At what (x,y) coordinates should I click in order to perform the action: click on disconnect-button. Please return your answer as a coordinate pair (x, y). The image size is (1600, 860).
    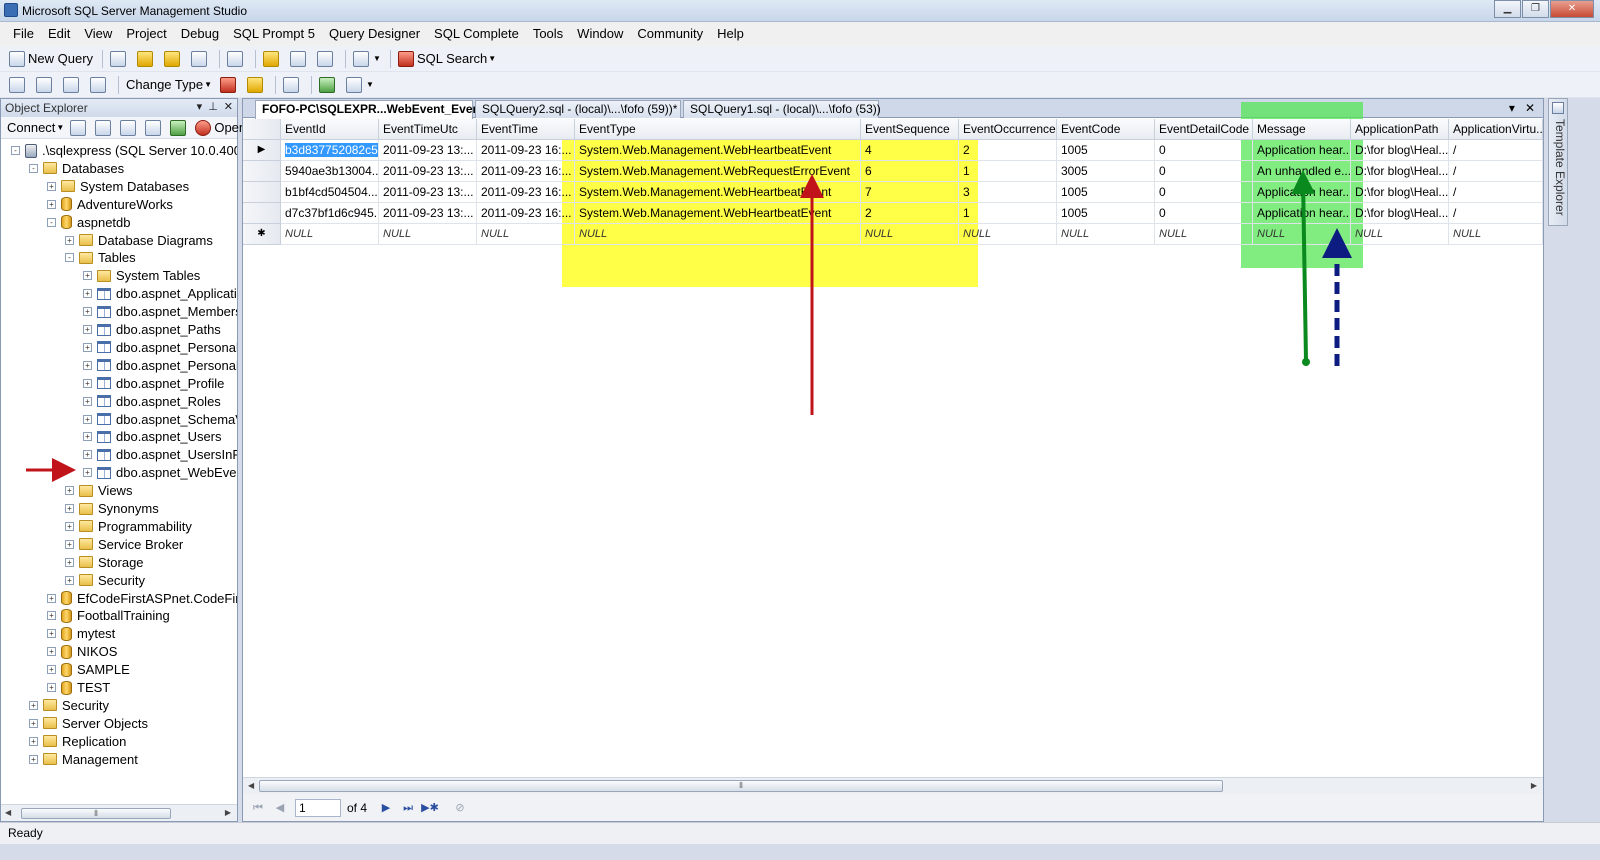
    Looking at the image, I should click on (104, 127).